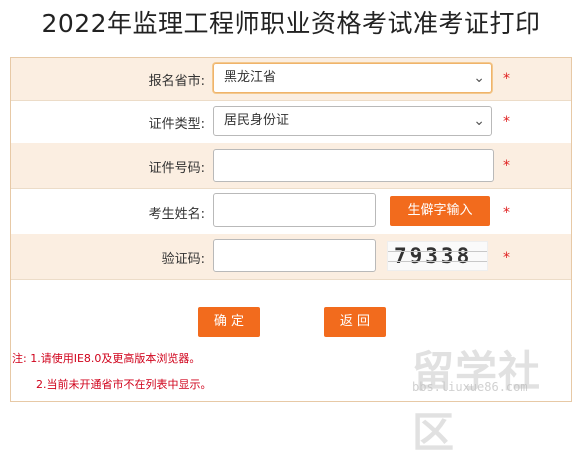 This screenshot has height=460, width=582. I want to click on captcha-row: 验证码: 79338 *, so click(291, 257).